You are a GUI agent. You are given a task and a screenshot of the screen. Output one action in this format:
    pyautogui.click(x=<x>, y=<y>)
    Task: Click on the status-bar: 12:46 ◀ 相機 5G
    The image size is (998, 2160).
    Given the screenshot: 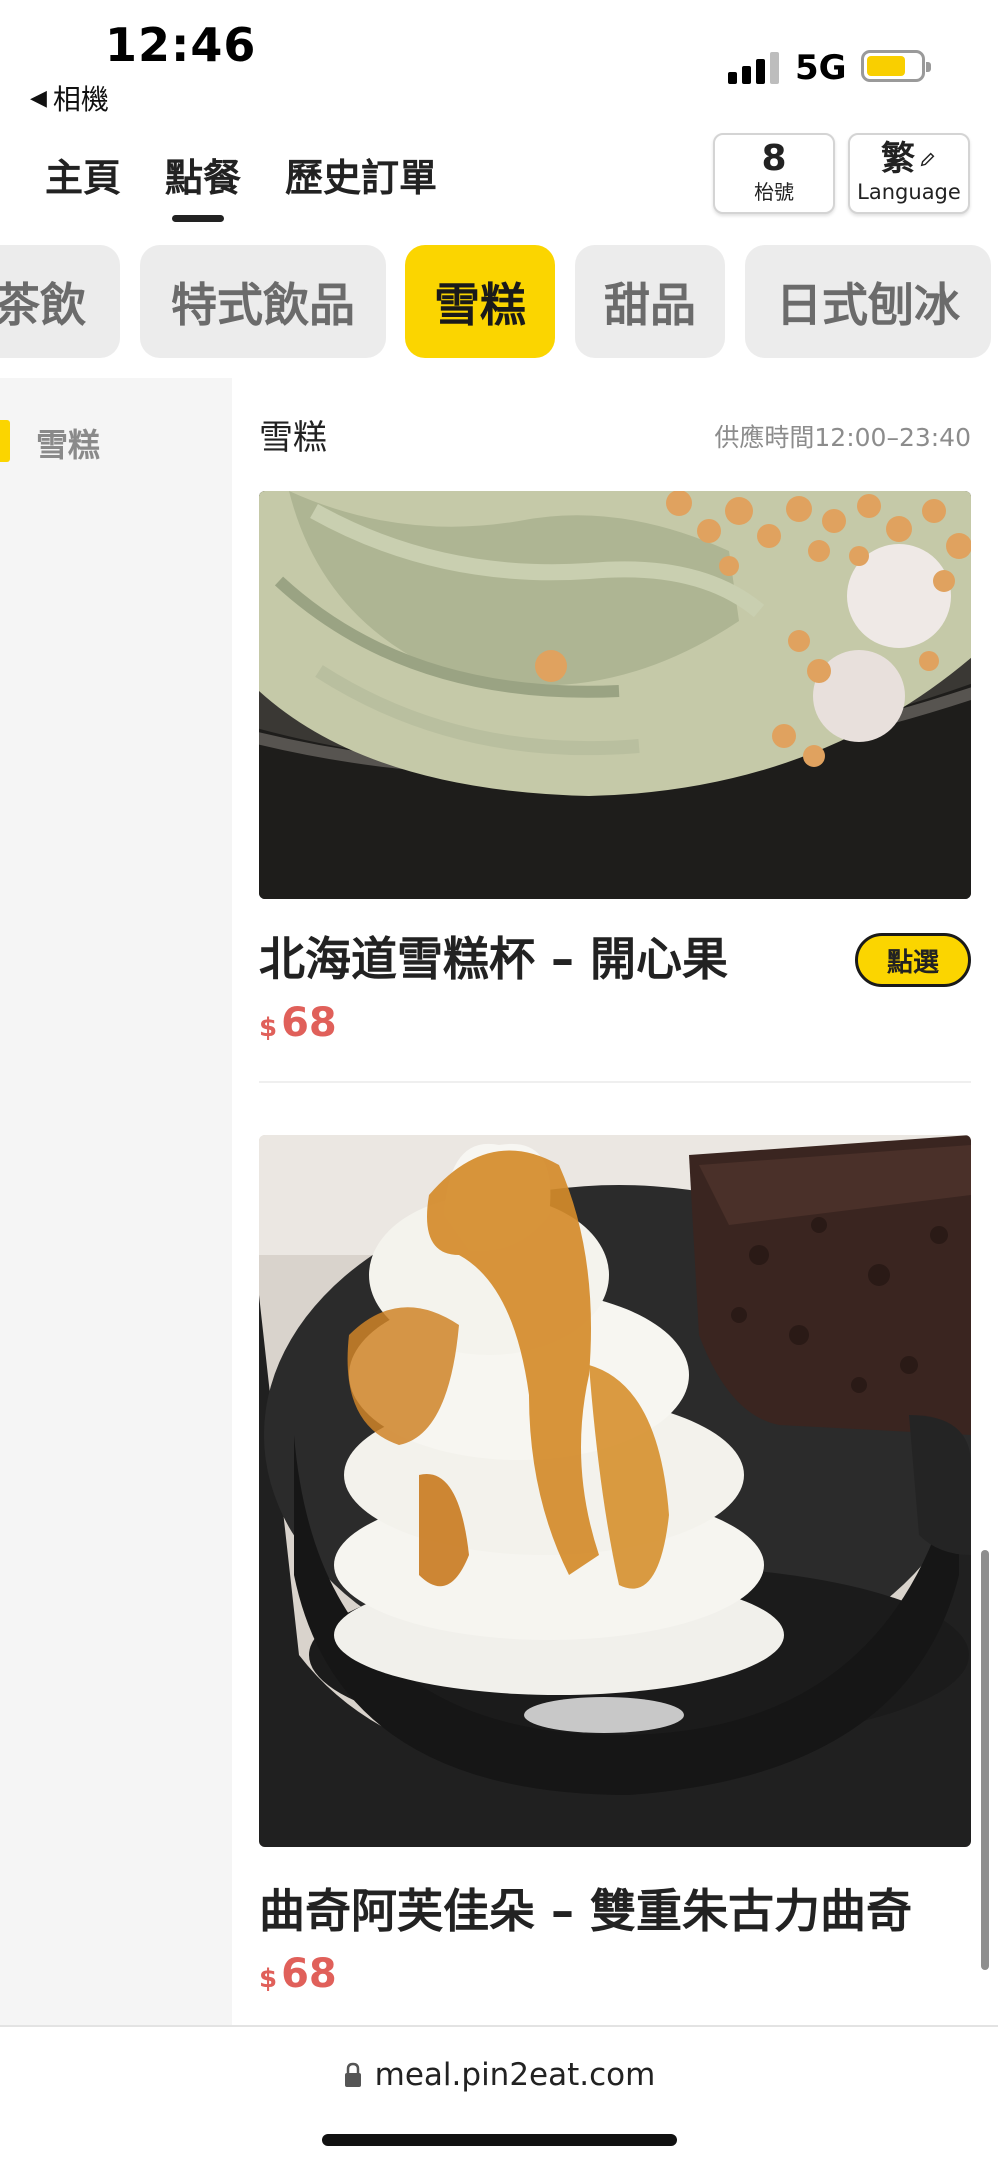 What is the action you would take?
    pyautogui.click(x=499, y=62)
    